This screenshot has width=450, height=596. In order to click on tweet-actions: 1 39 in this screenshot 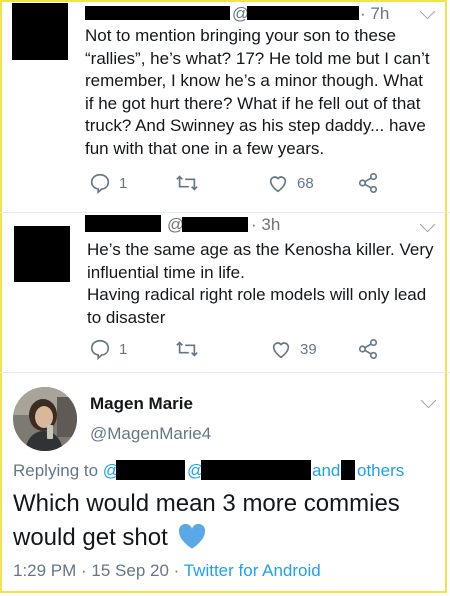, I will do `click(235, 350)`.